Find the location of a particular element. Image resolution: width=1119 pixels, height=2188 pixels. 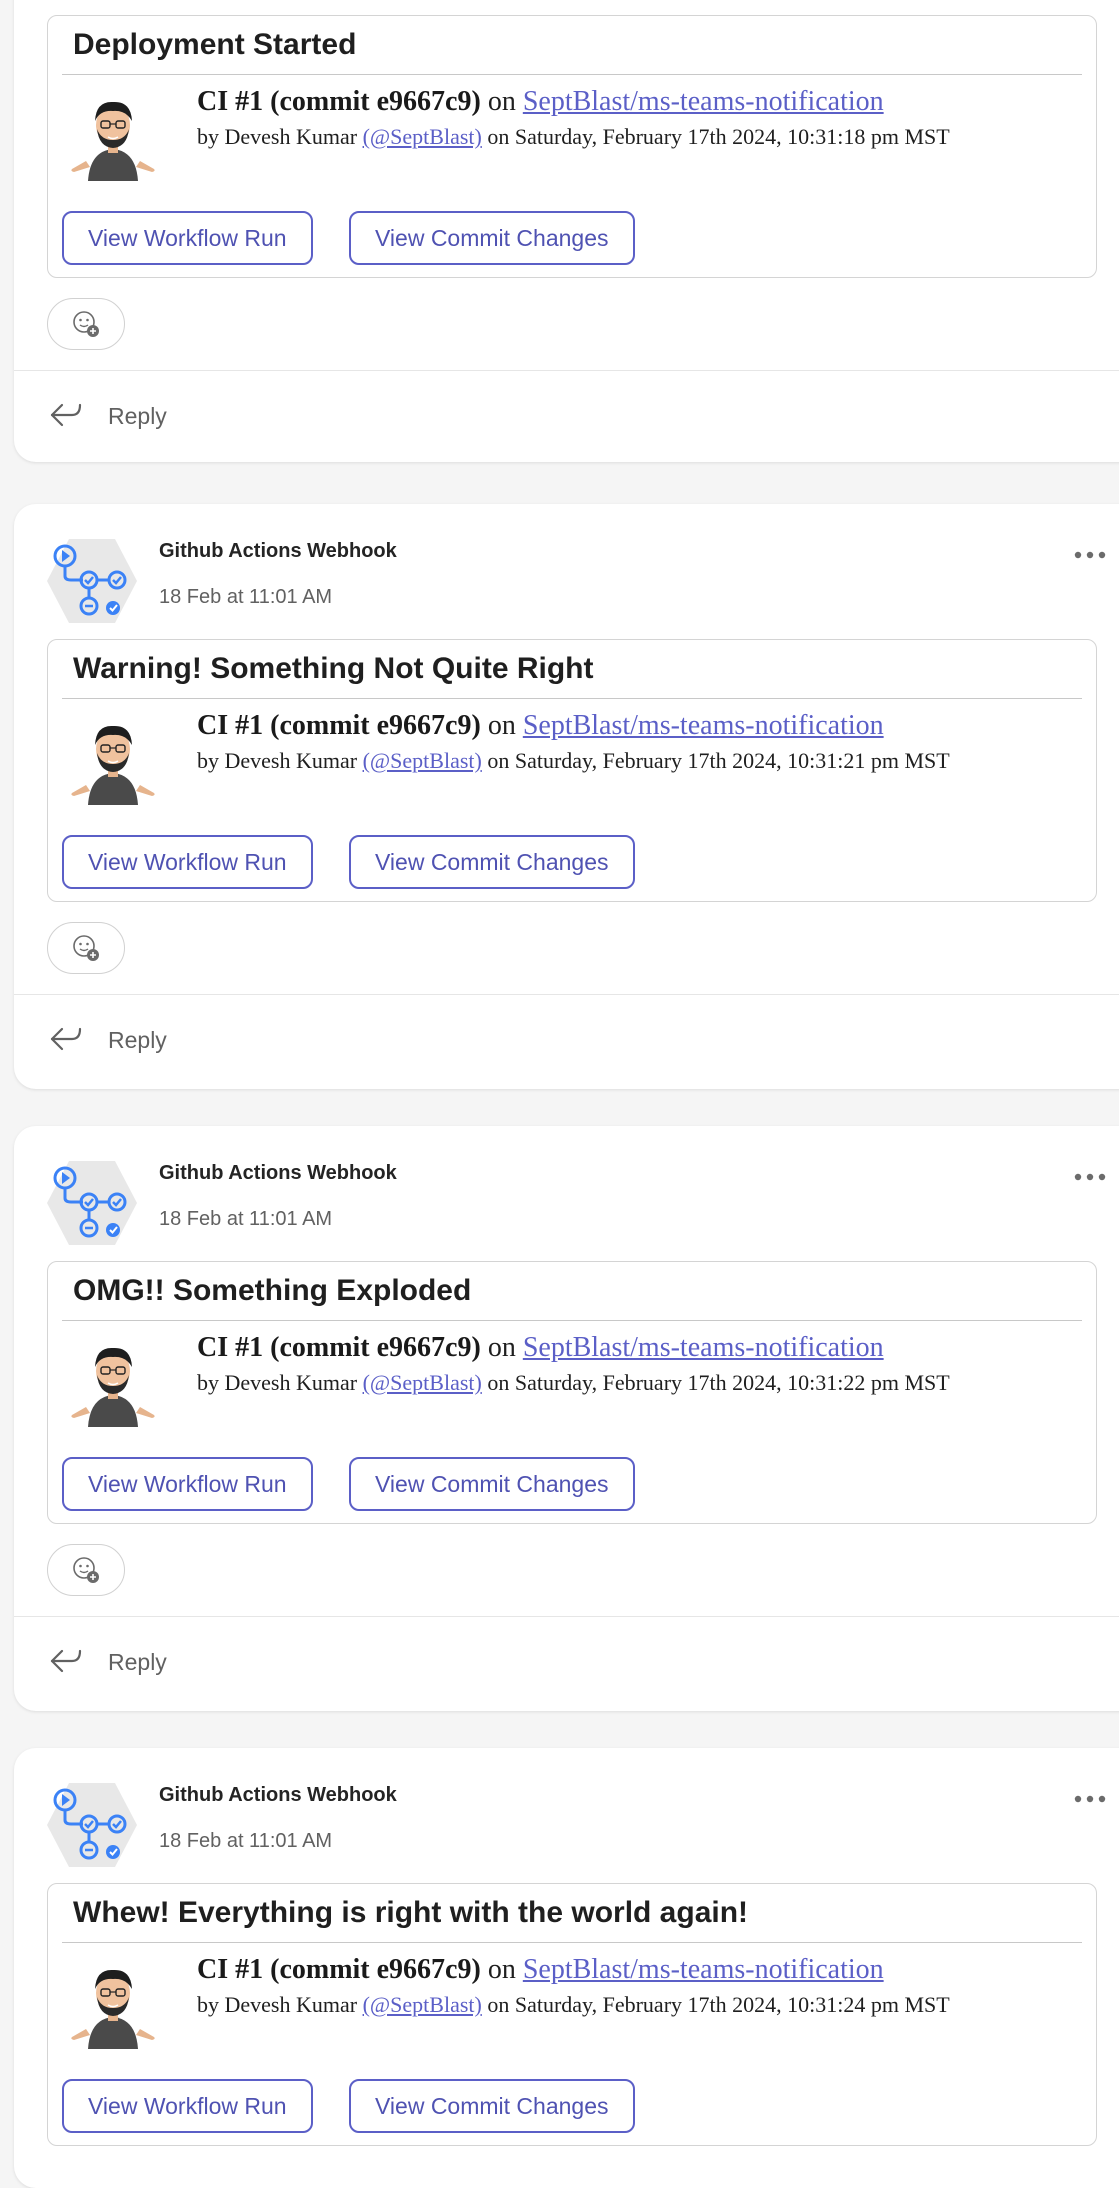

card-title: OMG!! Something Exploded is located at coordinates (272, 1290).